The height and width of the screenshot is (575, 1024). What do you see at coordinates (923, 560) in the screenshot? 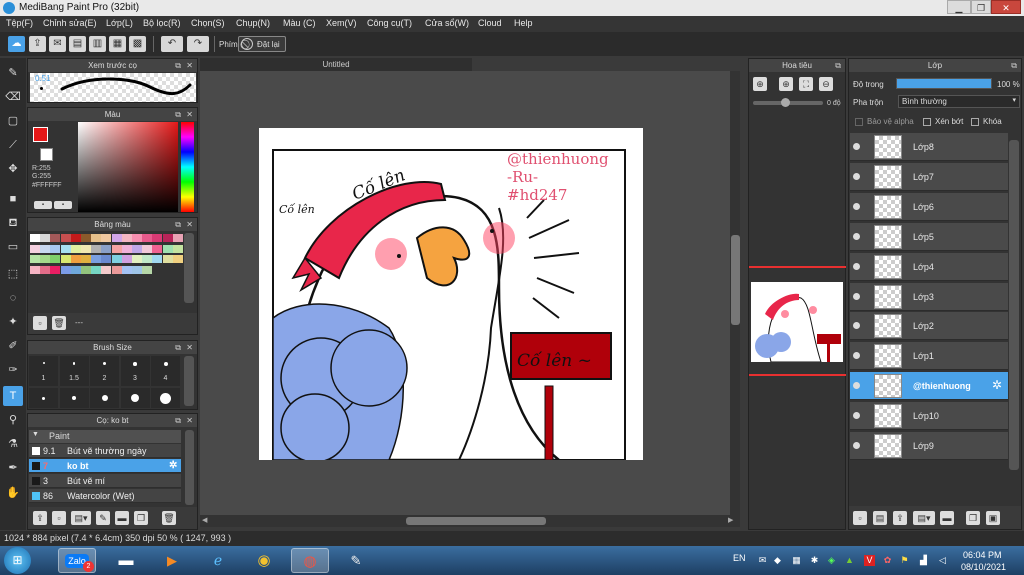
I see `tray-signal-icon: ▟` at bounding box center [923, 560].